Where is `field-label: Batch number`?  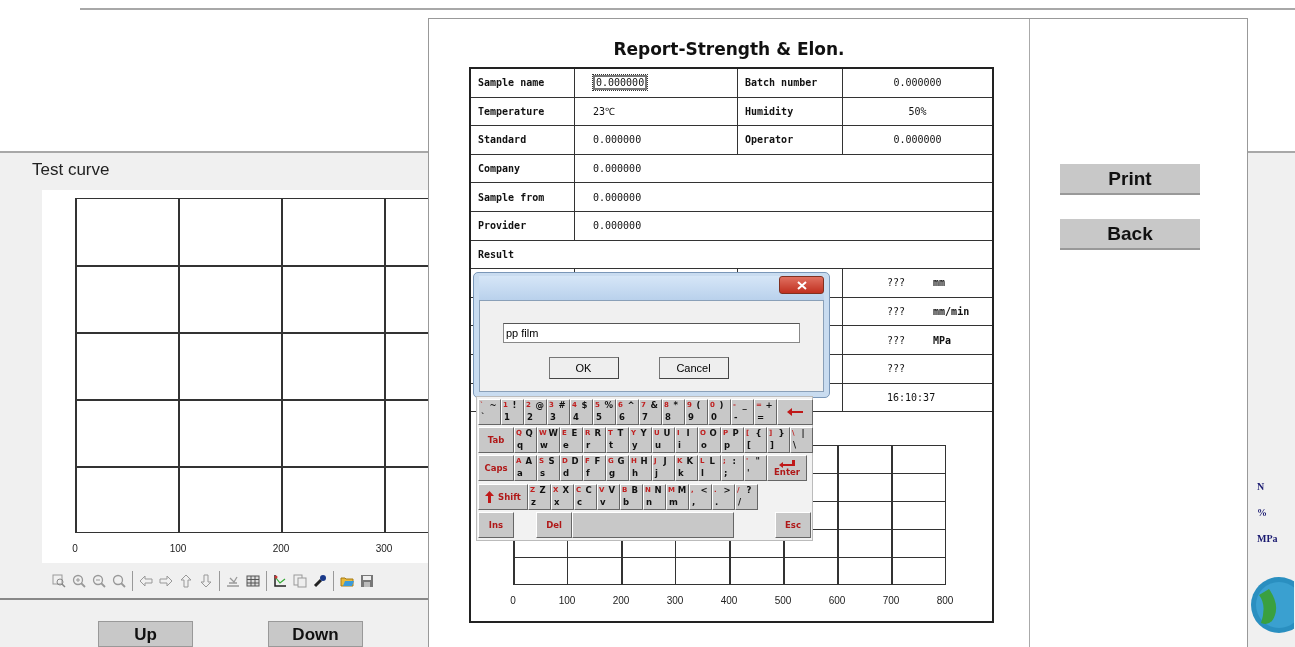 field-label: Batch number is located at coordinates (781, 83).